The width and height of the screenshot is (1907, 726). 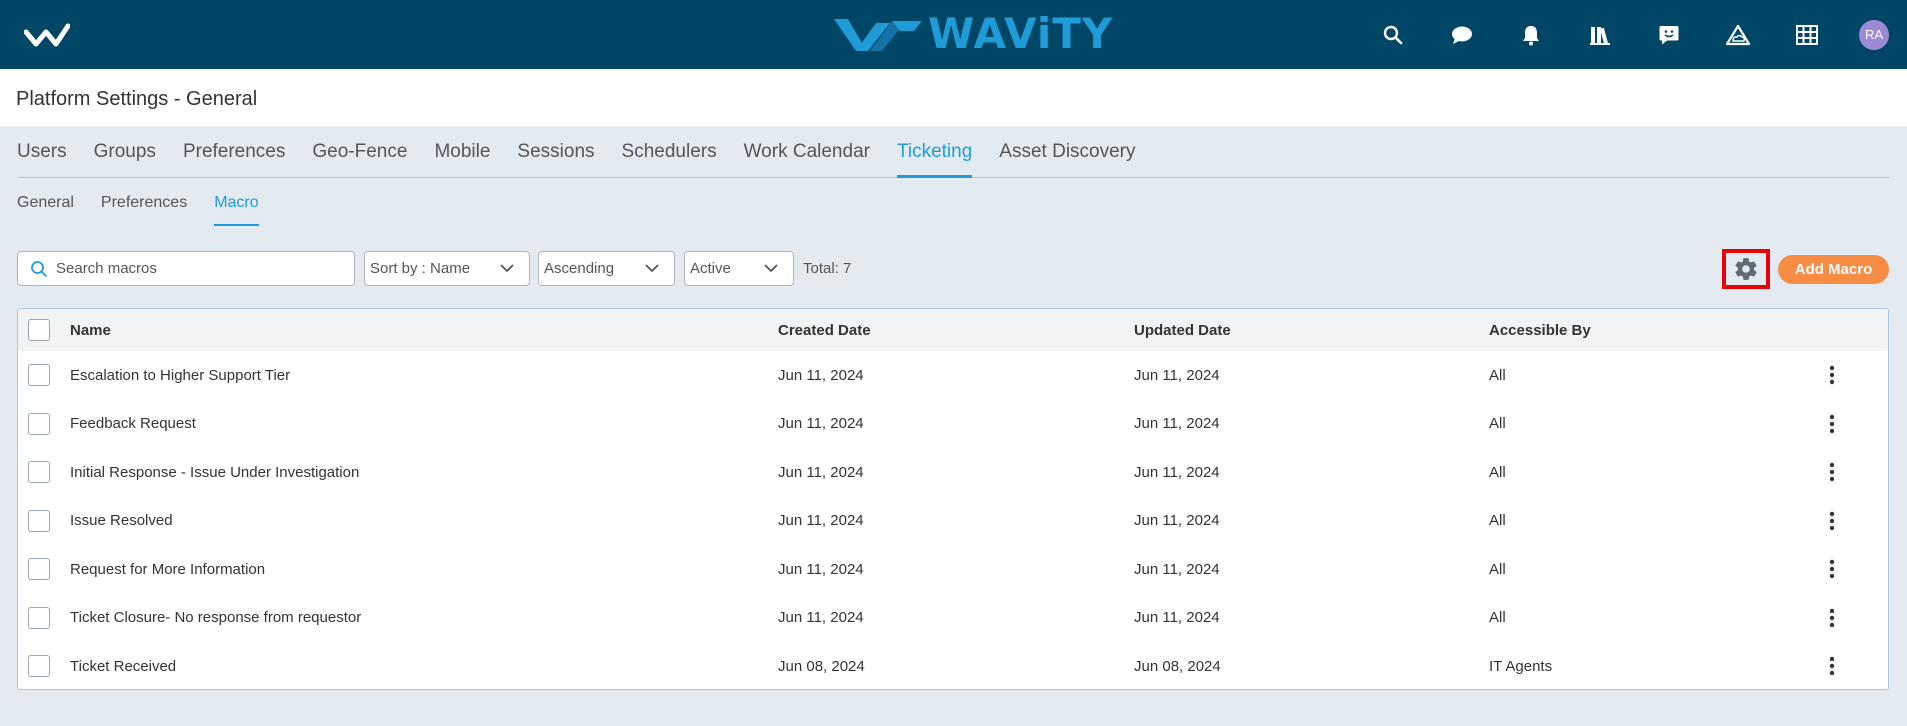 What do you see at coordinates (1600, 35) in the screenshot?
I see `library-icon` at bounding box center [1600, 35].